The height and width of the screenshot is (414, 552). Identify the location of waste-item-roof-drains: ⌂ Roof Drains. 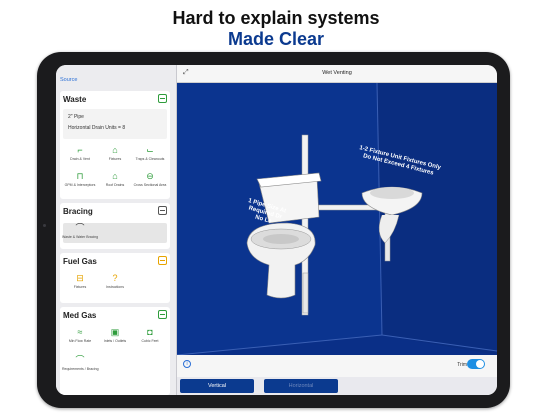
(115, 182).